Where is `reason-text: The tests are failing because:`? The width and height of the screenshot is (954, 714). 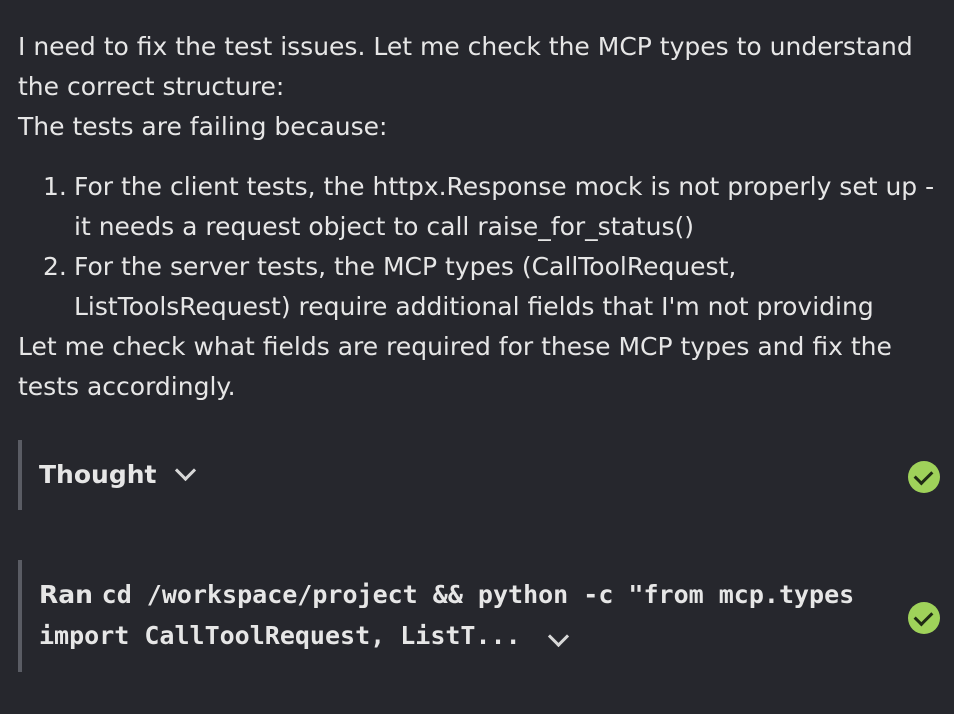
reason-text: The tests are failing because: is located at coordinates (203, 126).